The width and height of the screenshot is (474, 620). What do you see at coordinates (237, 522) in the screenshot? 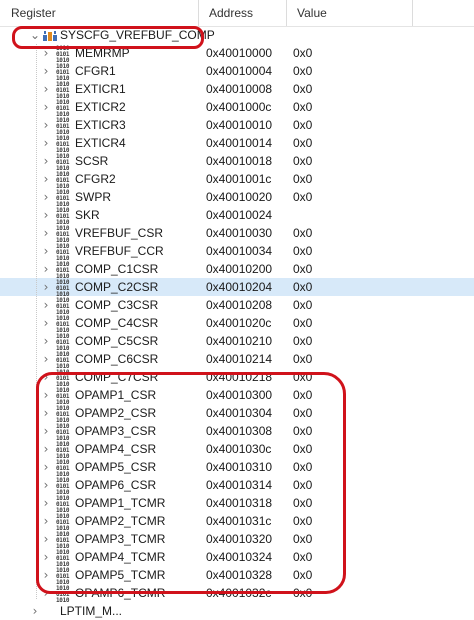
I see `register-row: › 1010 0101 1010 OPAMP2_TCMR 0x4001031c 0x0` at bounding box center [237, 522].